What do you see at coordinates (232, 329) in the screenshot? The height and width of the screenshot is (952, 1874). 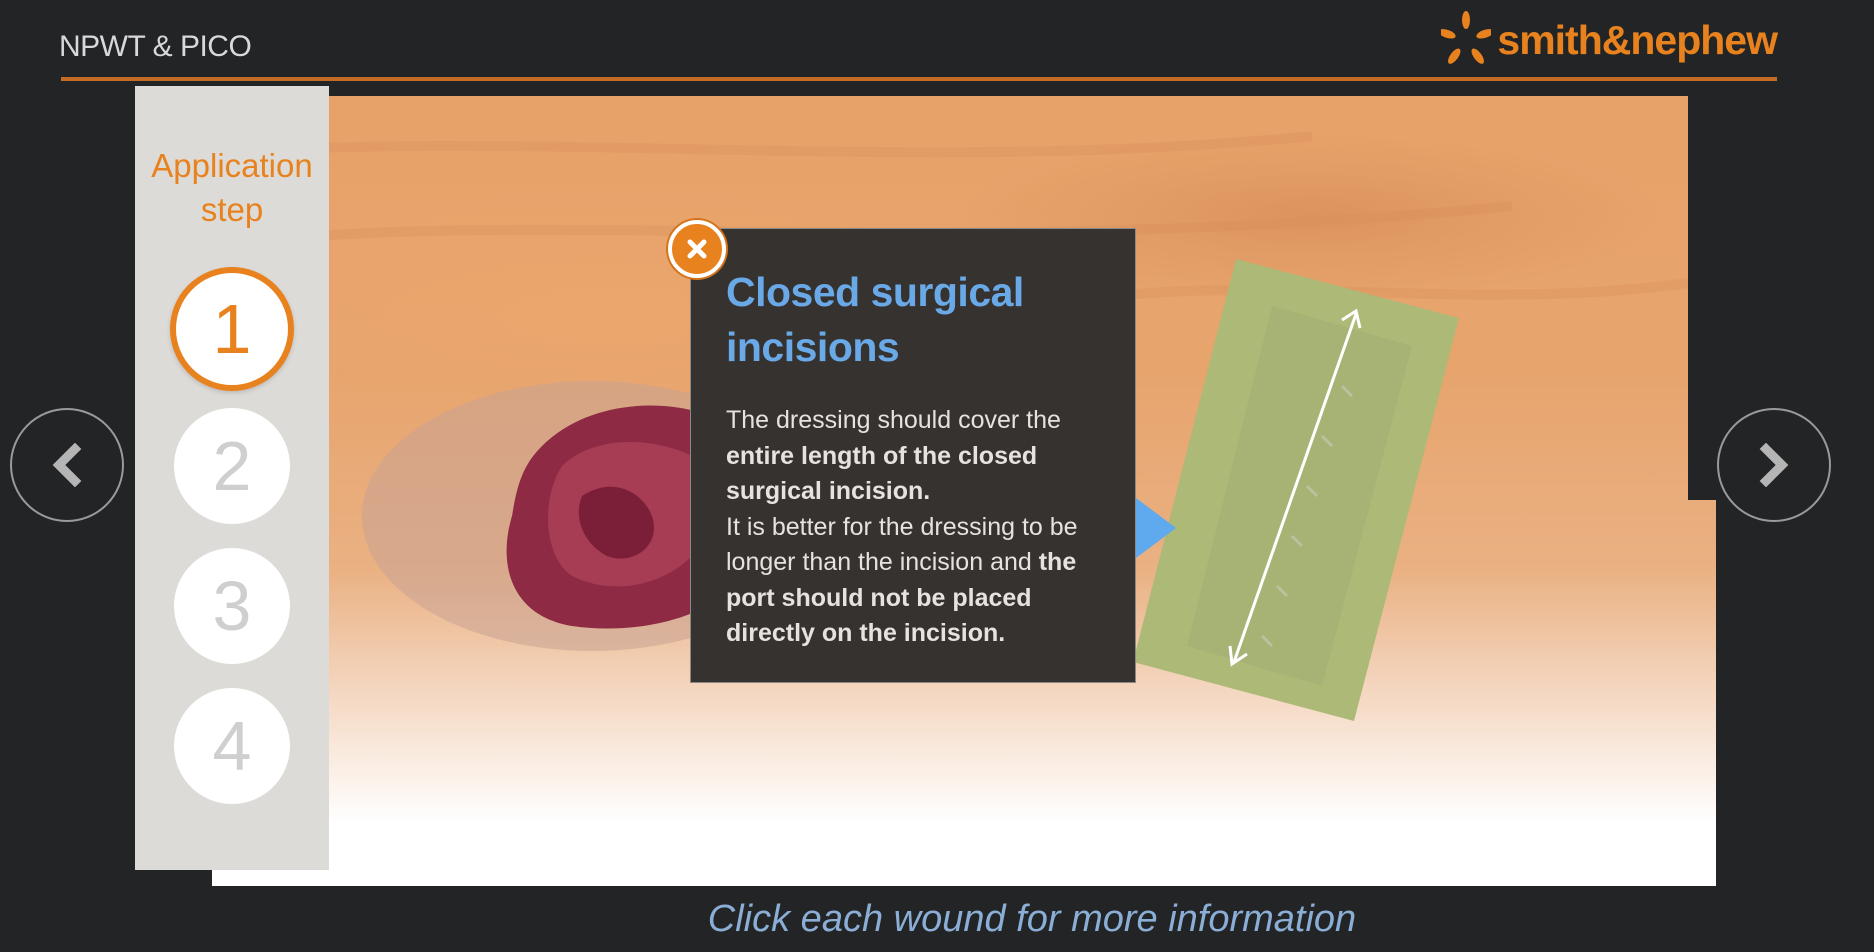 I see `step-1-button: 1` at bounding box center [232, 329].